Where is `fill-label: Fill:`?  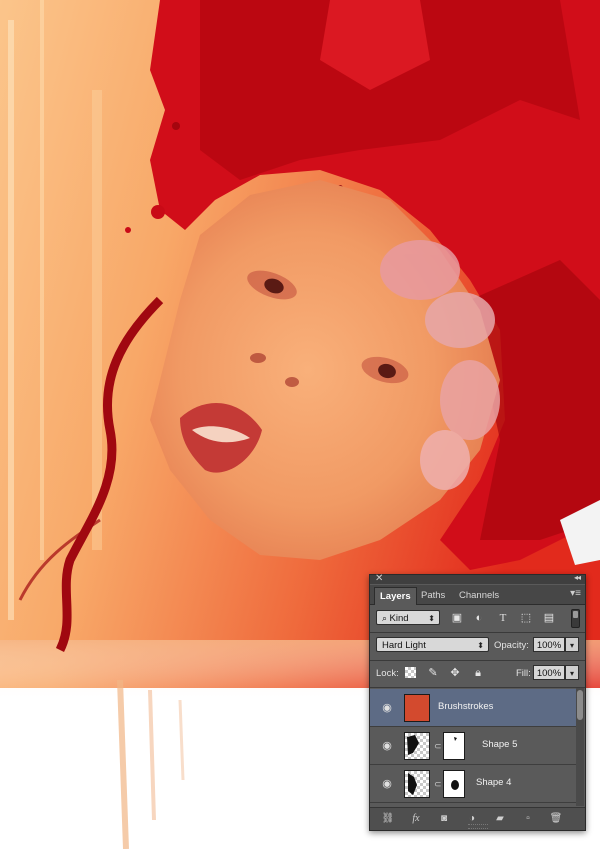
fill-label: Fill: is located at coordinates (523, 673).